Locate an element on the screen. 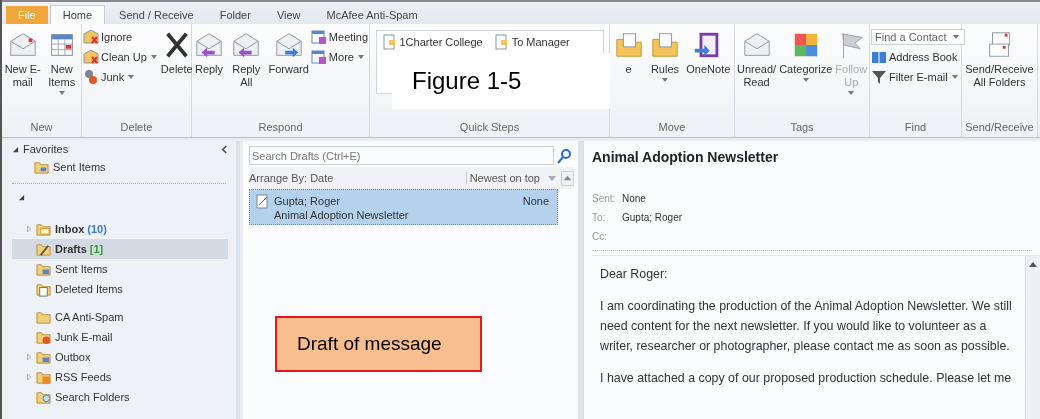  sent-folder-icon is located at coordinates (43, 269).